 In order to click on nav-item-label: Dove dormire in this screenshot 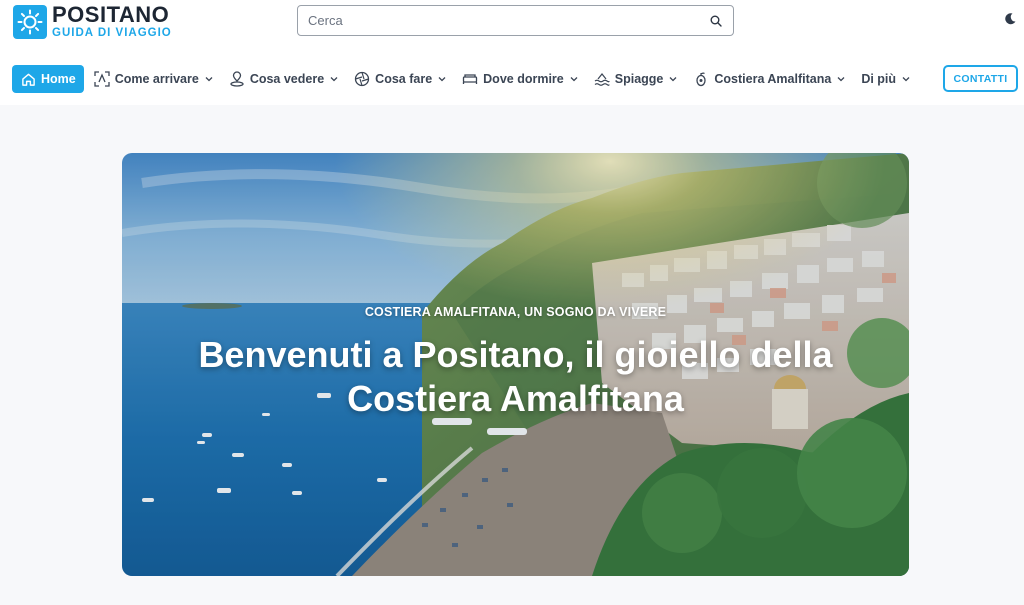, I will do `click(523, 79)`.